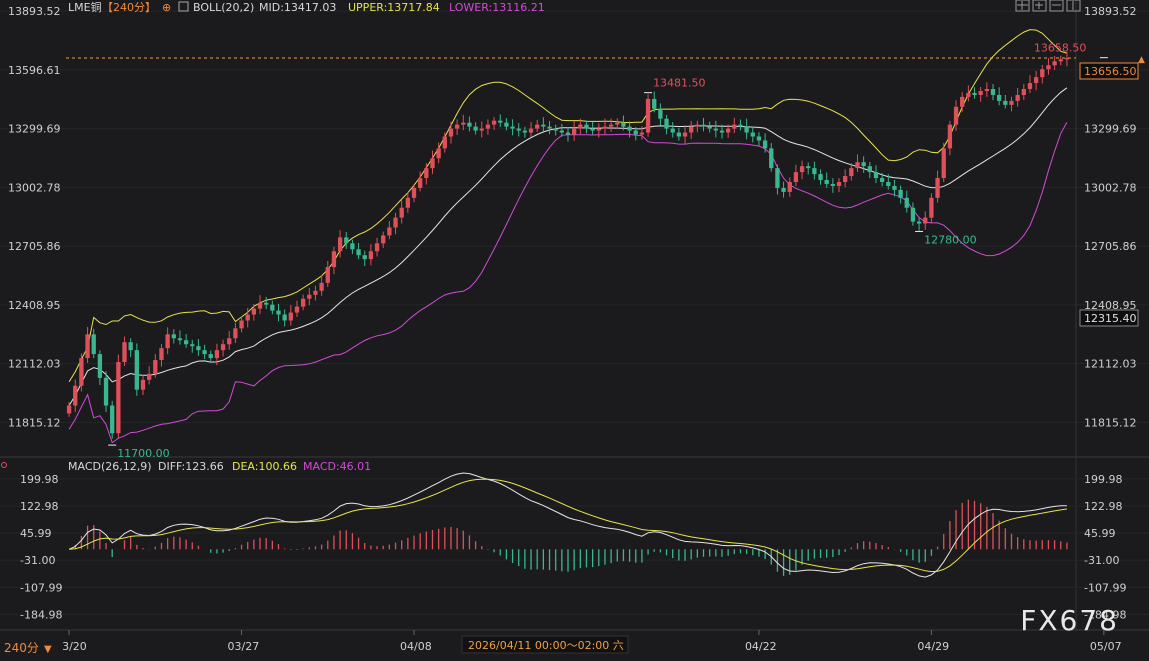 Image resolution: width=1149 pixels, height=661 pixels. I want to click on period-label: 【240分】, so click(129, 7).